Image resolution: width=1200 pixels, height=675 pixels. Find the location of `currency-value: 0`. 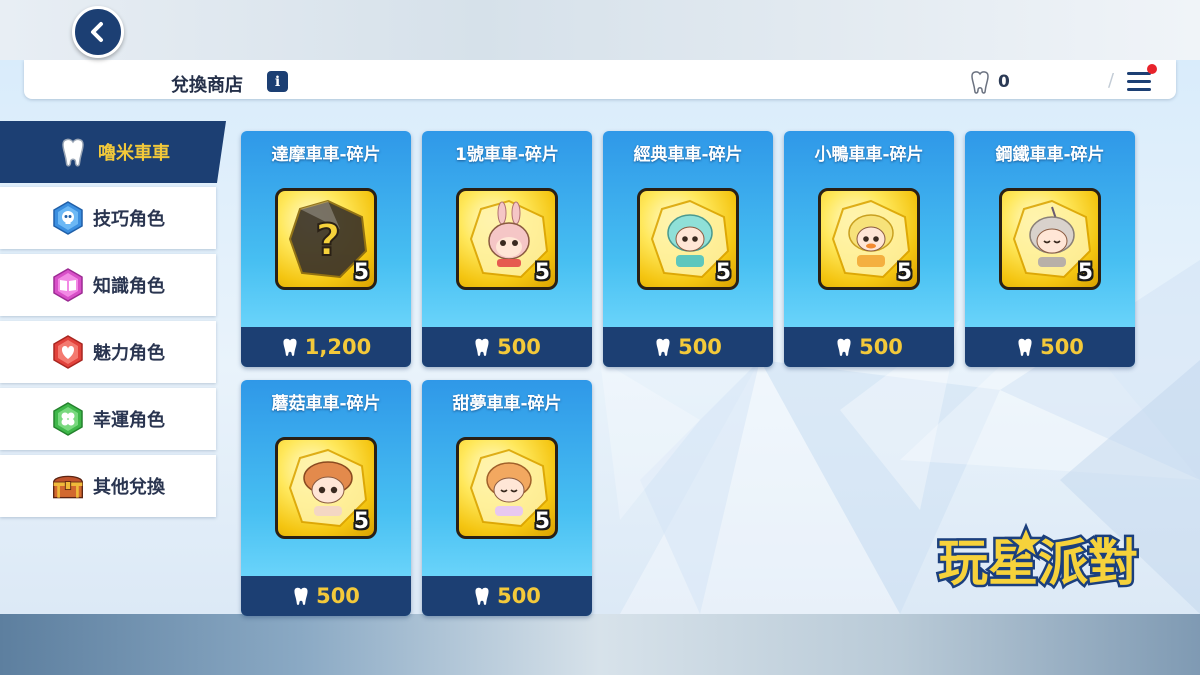

currency-value: 0 is located at coordinates (1004, 82).